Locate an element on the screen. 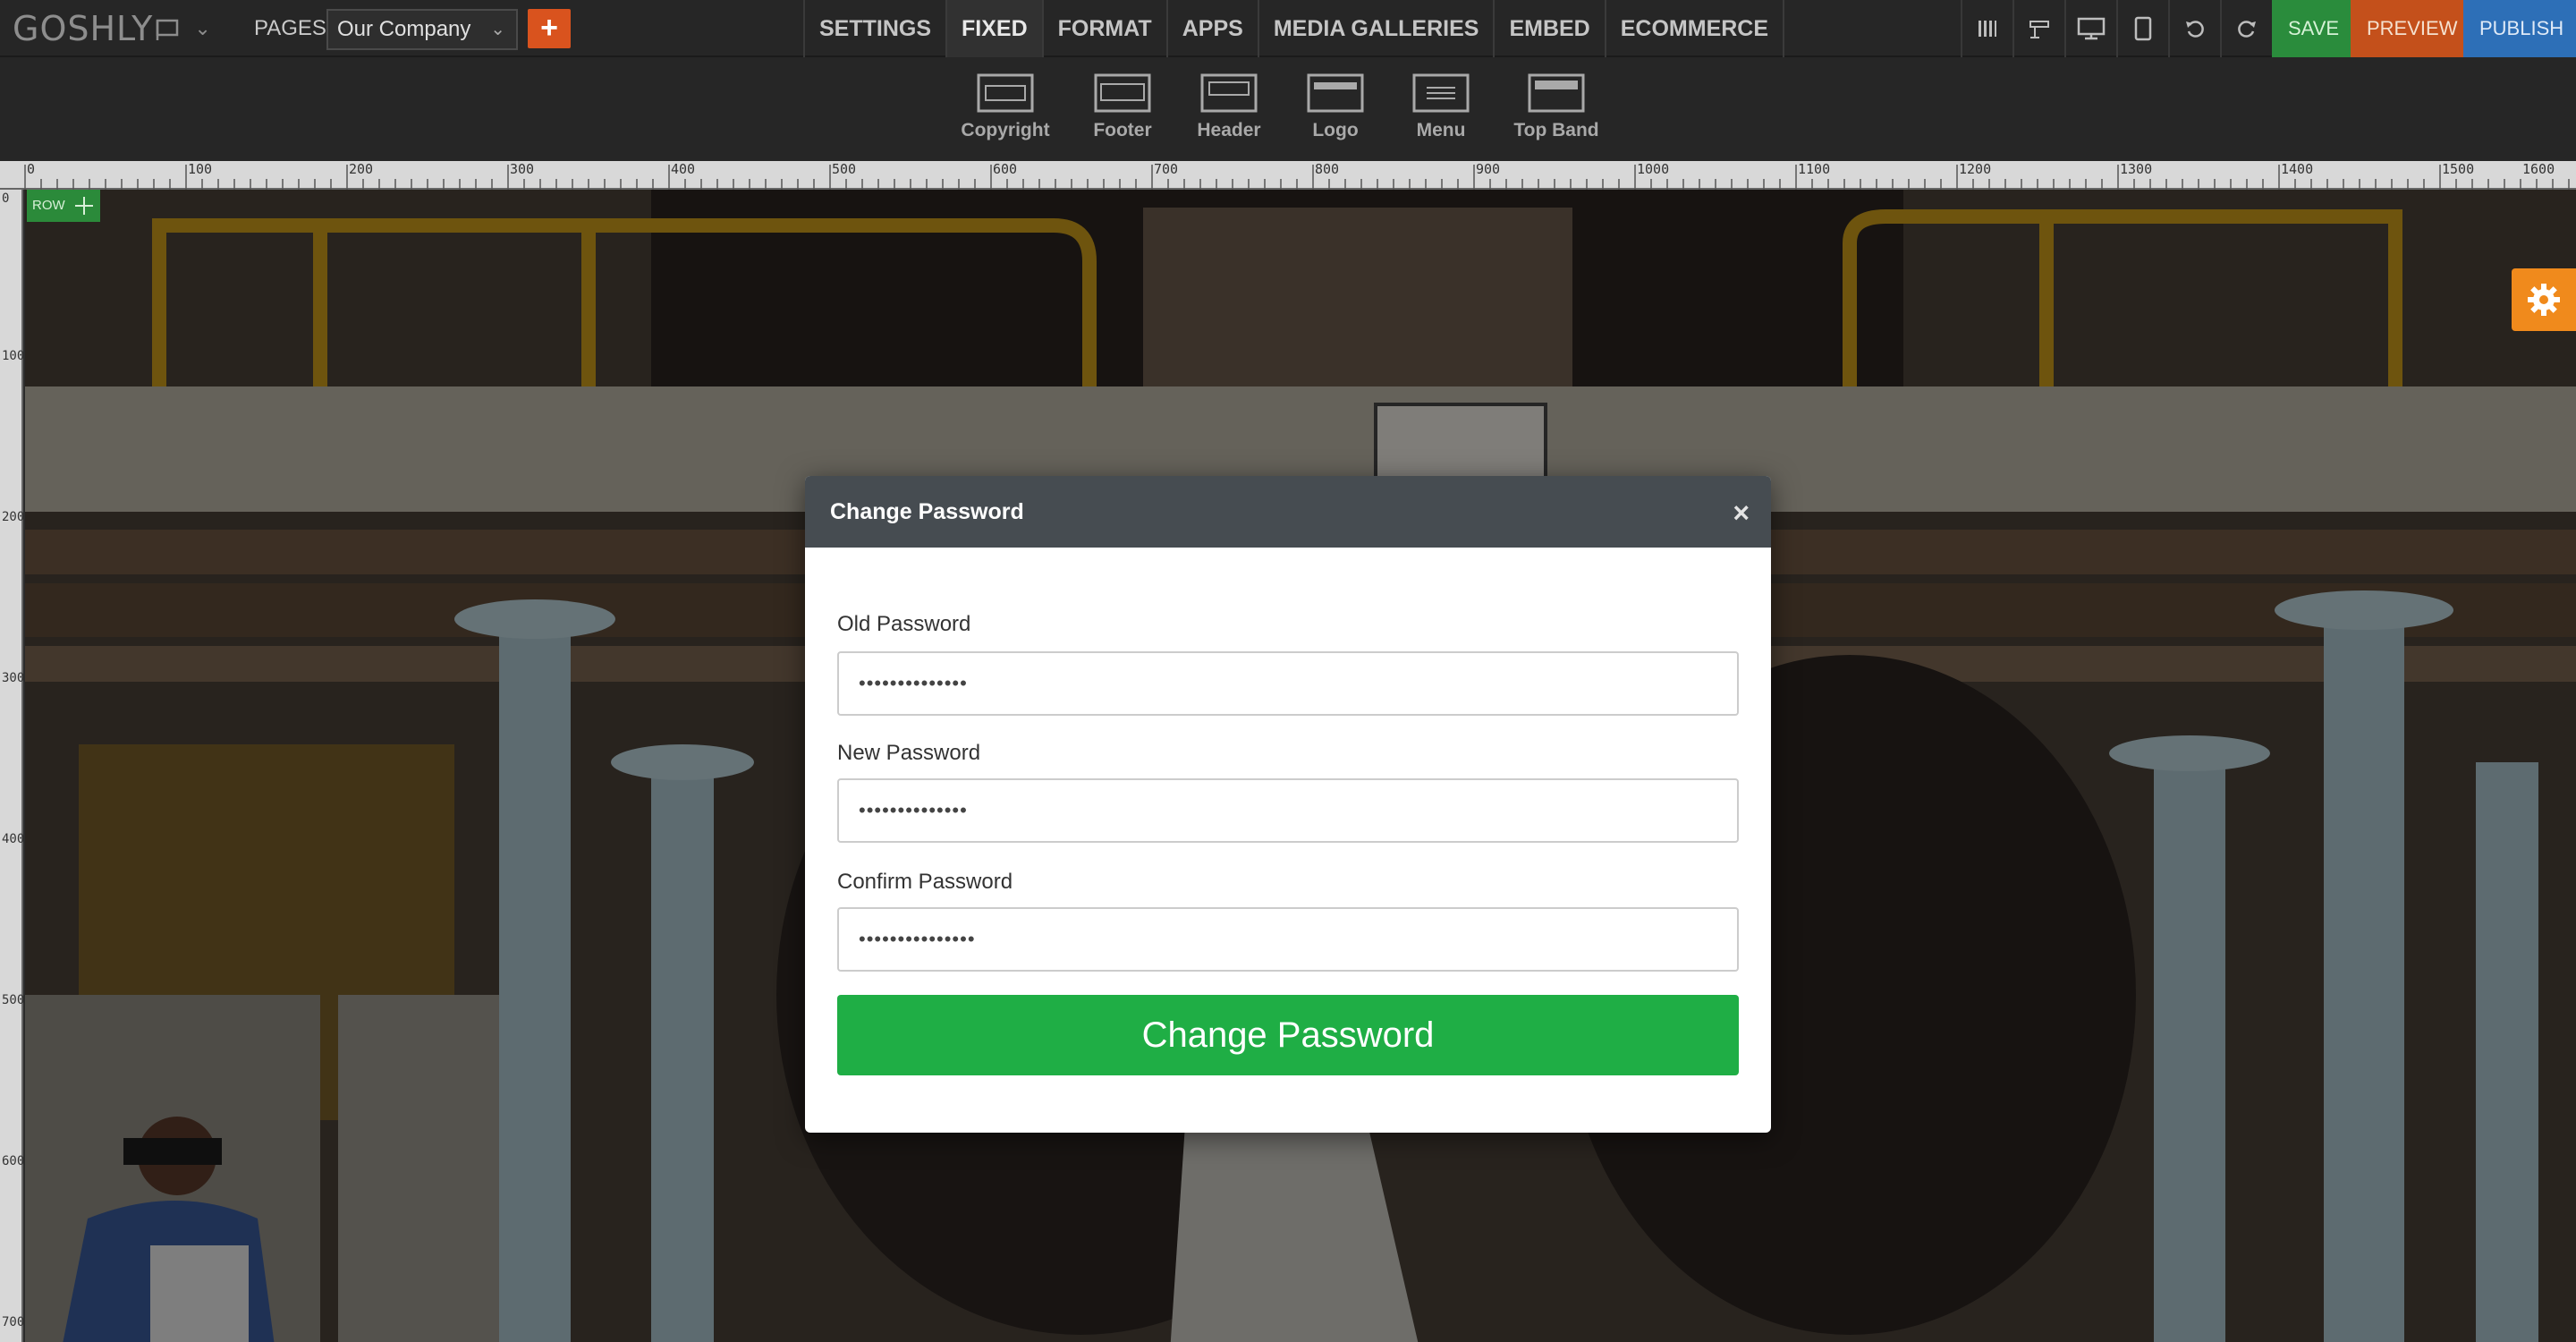 Image resolution: width=2576 pixels, height=1342 pixels. fixed-item-label: Copyright is located at coordinates (1005, 130).